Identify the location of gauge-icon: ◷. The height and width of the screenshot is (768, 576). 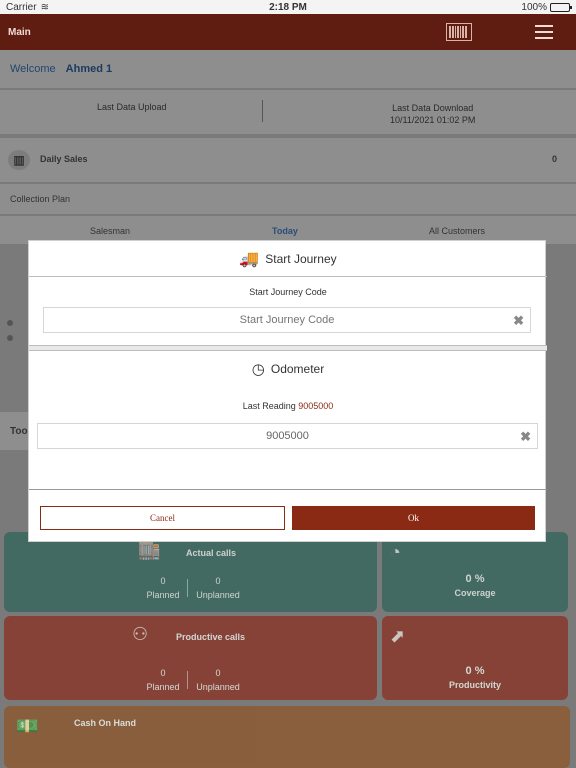
(258, 369).